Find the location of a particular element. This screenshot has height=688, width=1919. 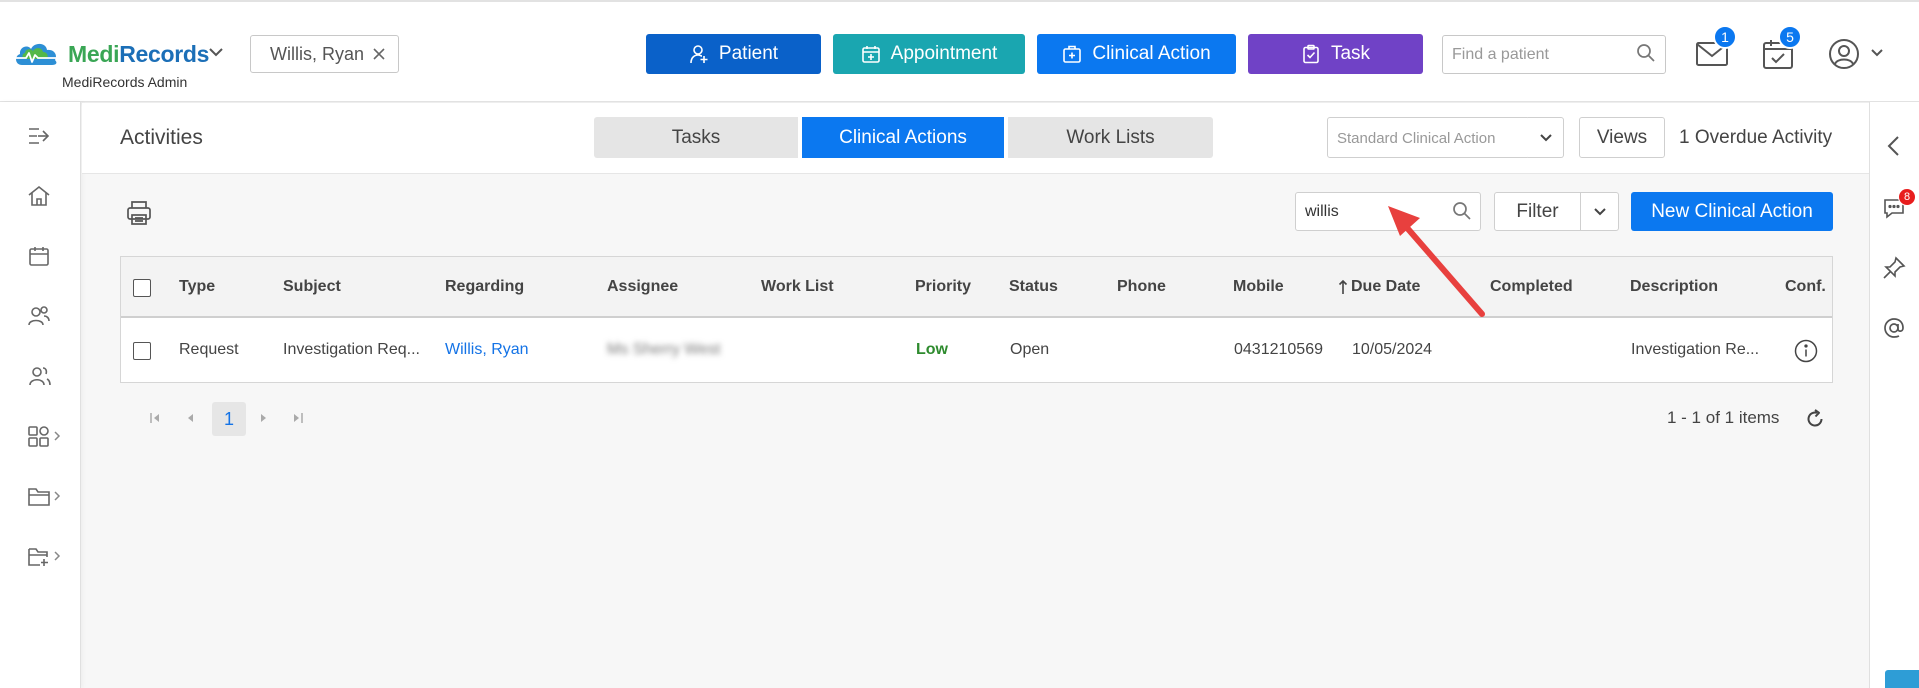

logo-text-records: Records is located at coordinates (164, 53).